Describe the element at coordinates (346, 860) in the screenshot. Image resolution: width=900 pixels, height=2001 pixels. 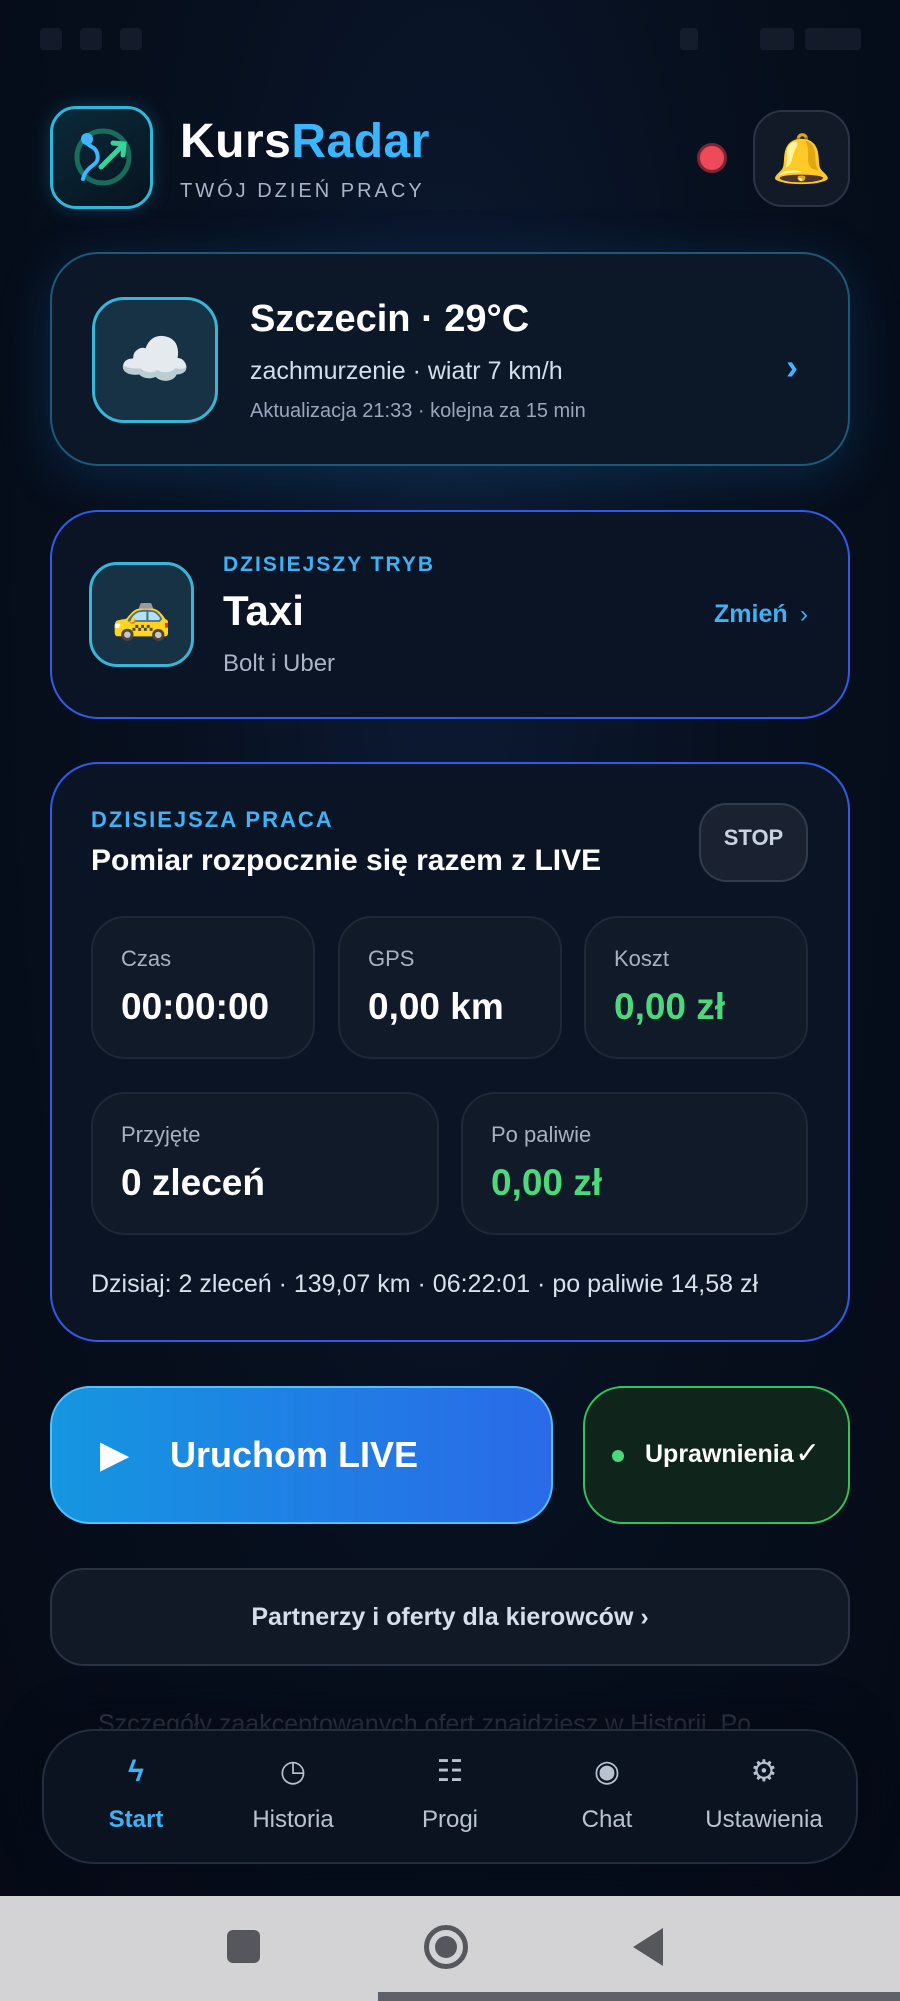
I see `work-title: Pomiar rozpocznie się razem z LIVE` at that location.